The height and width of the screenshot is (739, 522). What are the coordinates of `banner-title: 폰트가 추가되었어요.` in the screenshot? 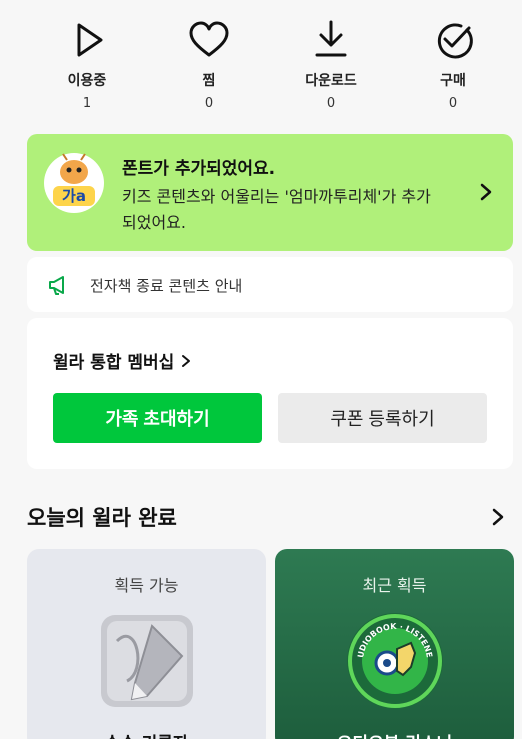 It's located at (199, 169).